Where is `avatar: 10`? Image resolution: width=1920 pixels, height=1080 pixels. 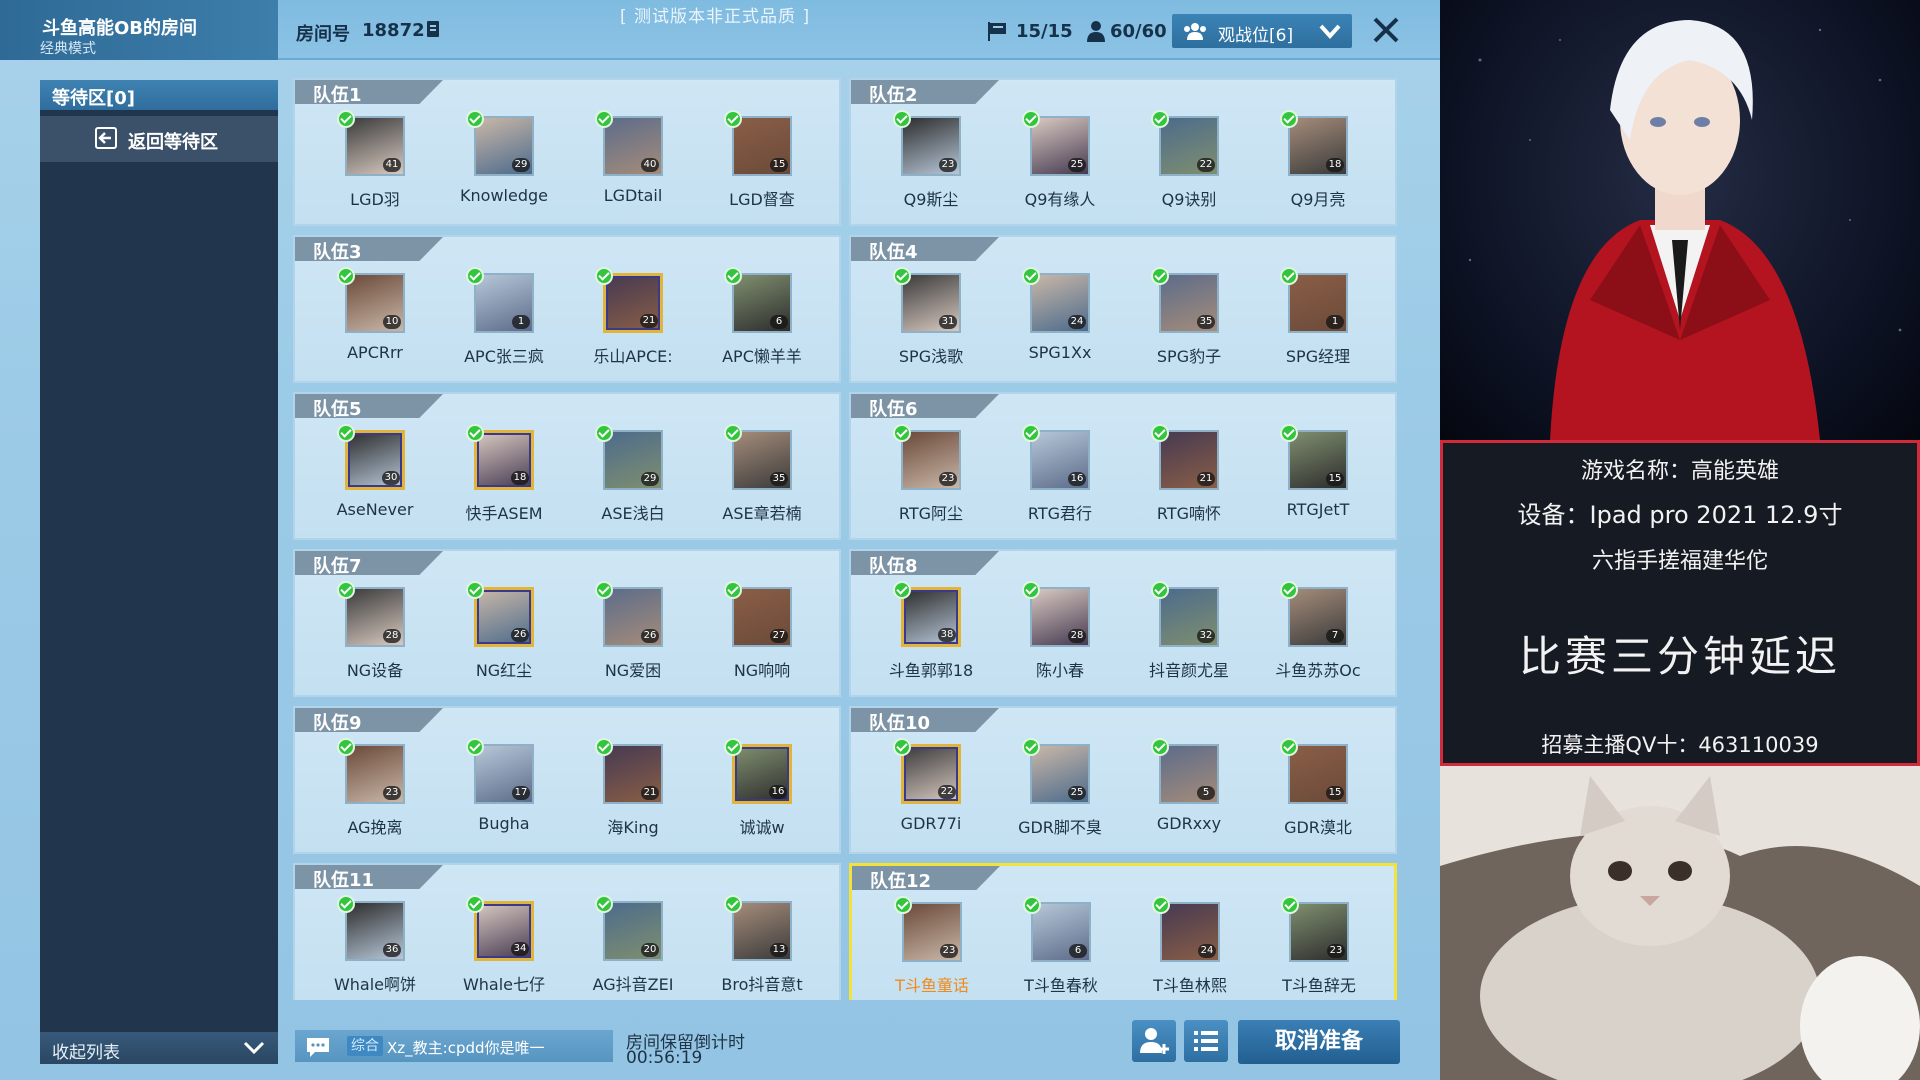 avatar: 10 is located at coordinates (375, 303).